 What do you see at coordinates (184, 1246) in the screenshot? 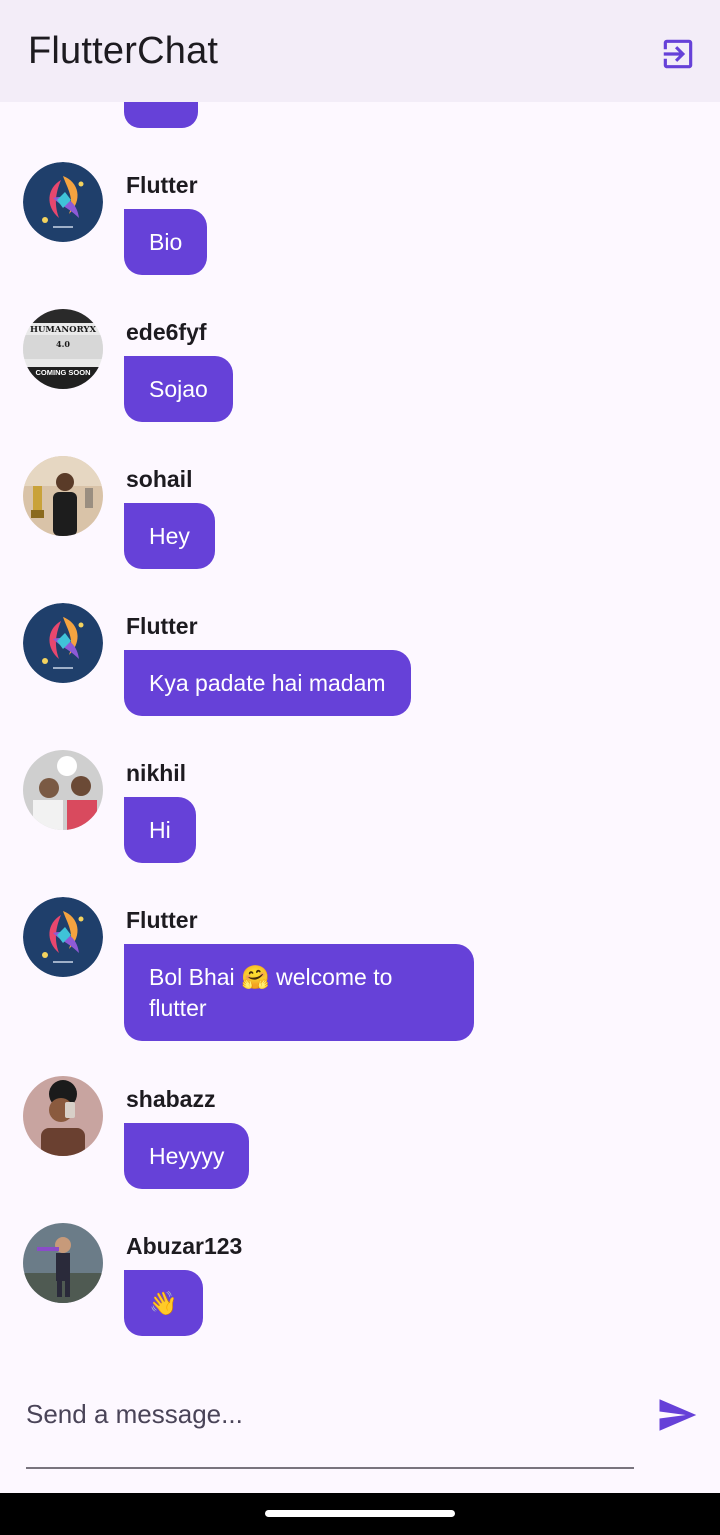
I see `message-sender: Abuzar123` at bounding box center [184, 1246].